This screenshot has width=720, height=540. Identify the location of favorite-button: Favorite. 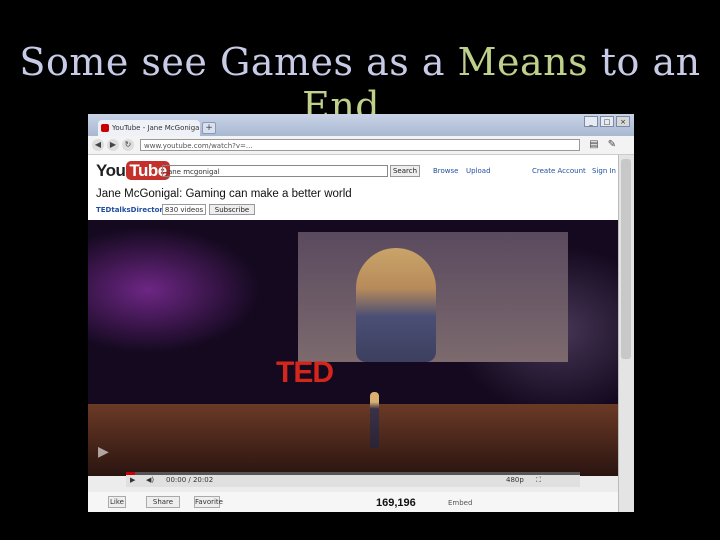
(208, 502).